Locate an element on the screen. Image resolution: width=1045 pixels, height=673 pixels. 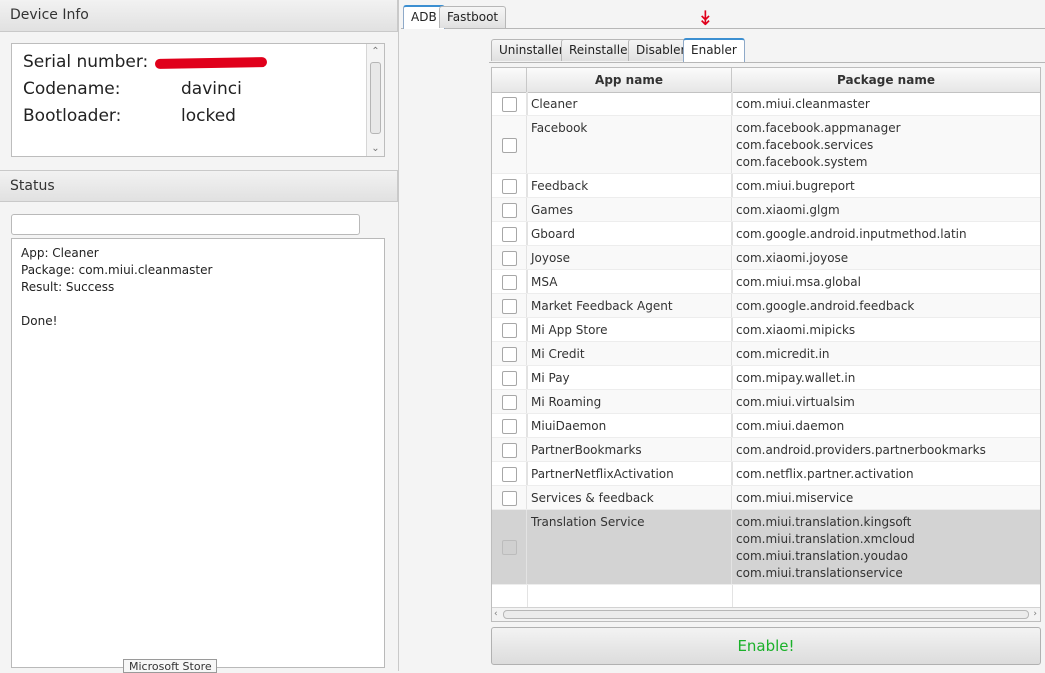
package-name-cell: com.google.android.feedback is located at coordinates (886, 305).